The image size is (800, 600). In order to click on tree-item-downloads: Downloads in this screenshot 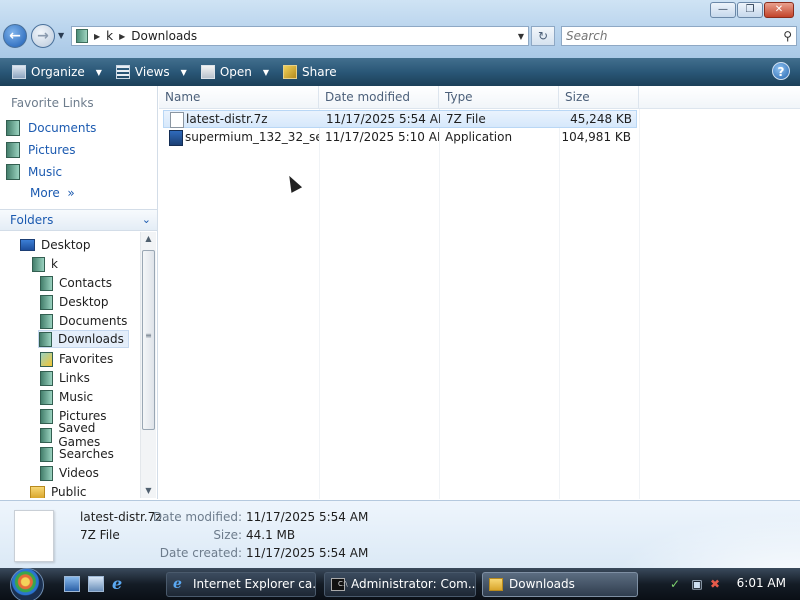, I will do `click(83, 339)`.